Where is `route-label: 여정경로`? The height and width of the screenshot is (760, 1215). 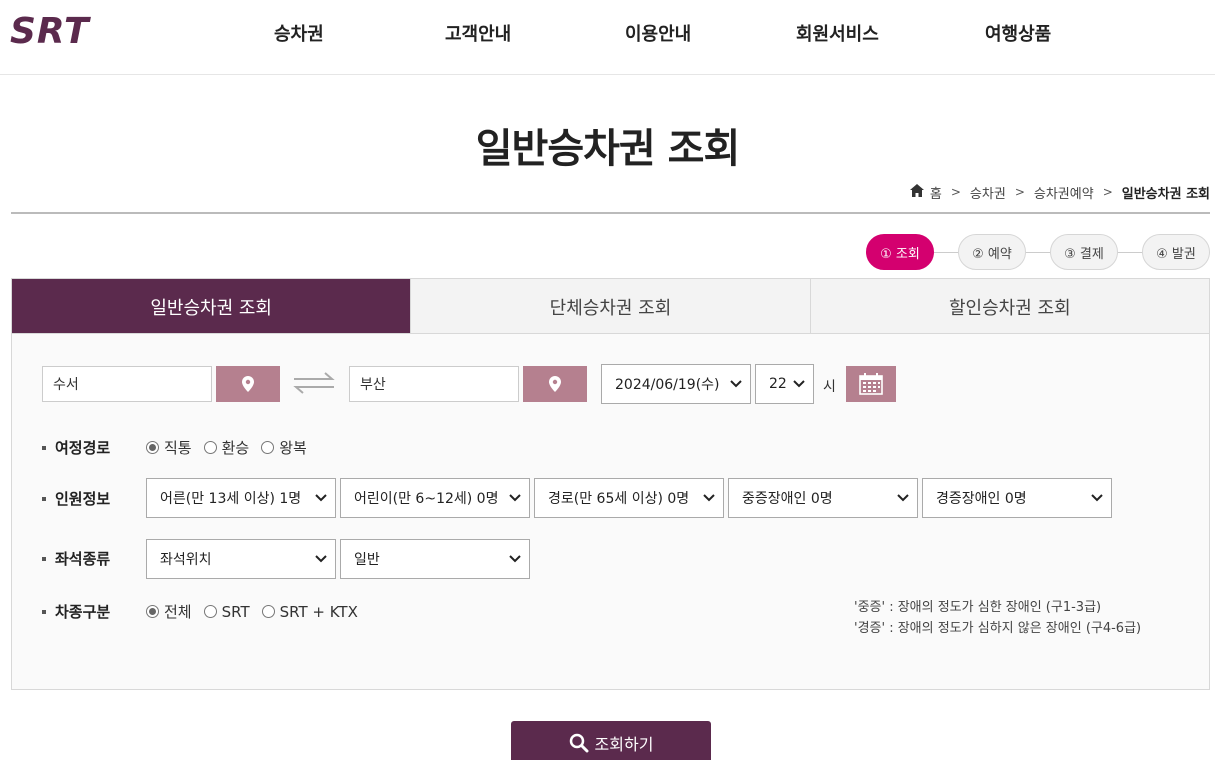
route-label: 여정경로 is located at coordinates (76, 447).